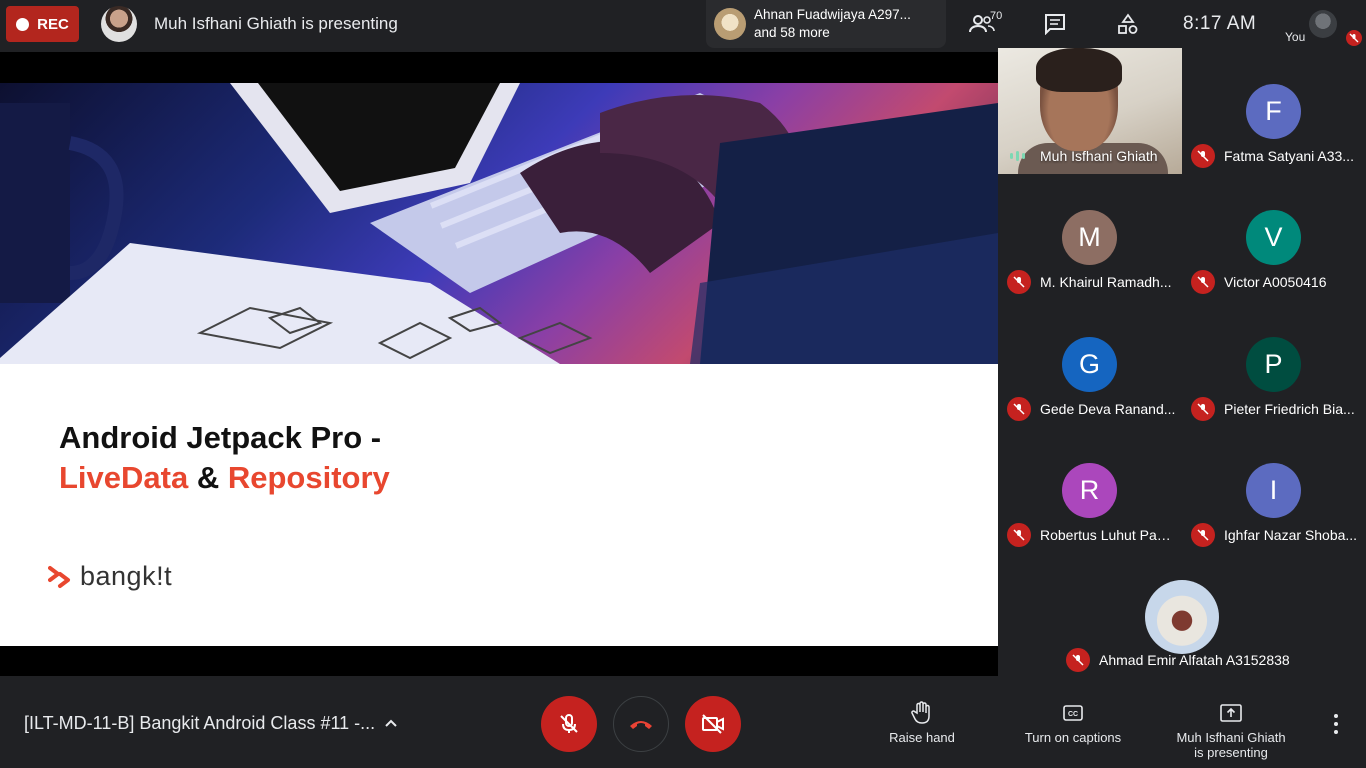  I want to click on slide-title-livedata: LiveData, so click(124, 477).